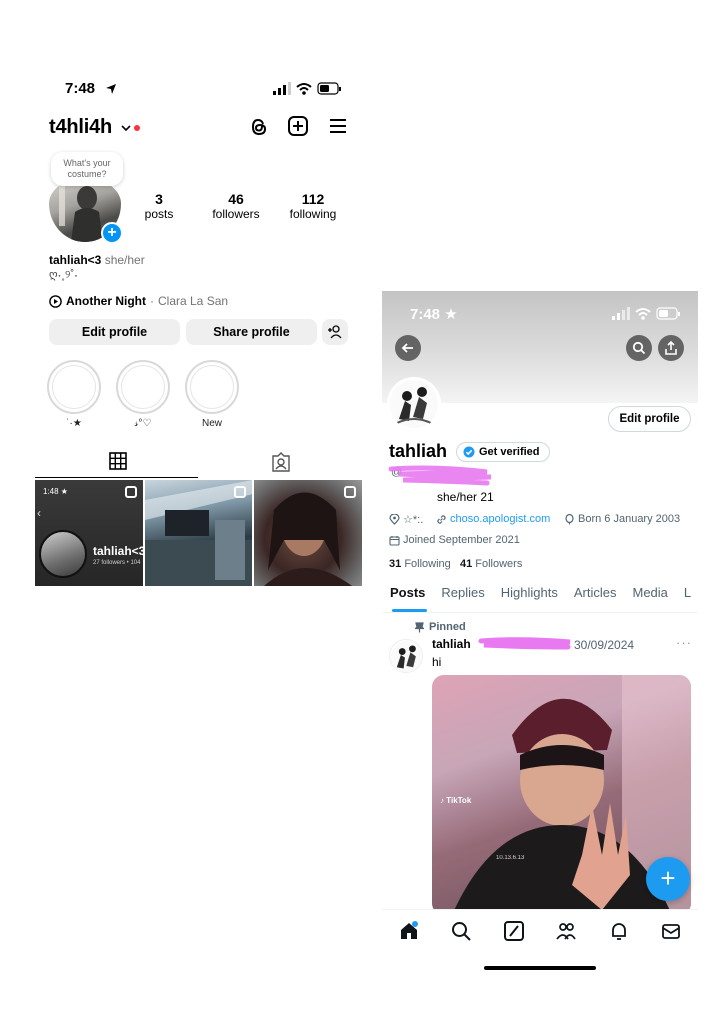  Describe the element at coordinates (419, 627) in the screenshot. I see `pin-icon` at that location.